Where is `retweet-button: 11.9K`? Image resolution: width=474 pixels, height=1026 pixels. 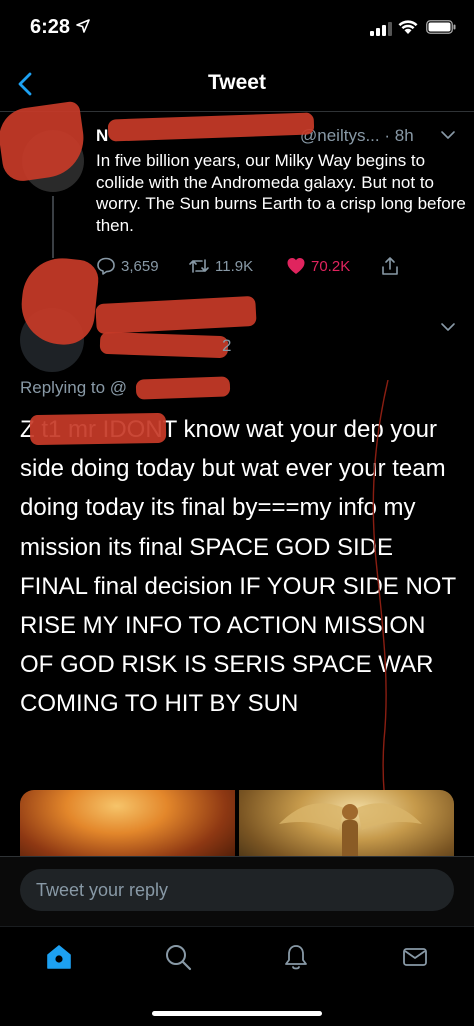 retweet-button: 11.9K is located at coordinates (220, 266).